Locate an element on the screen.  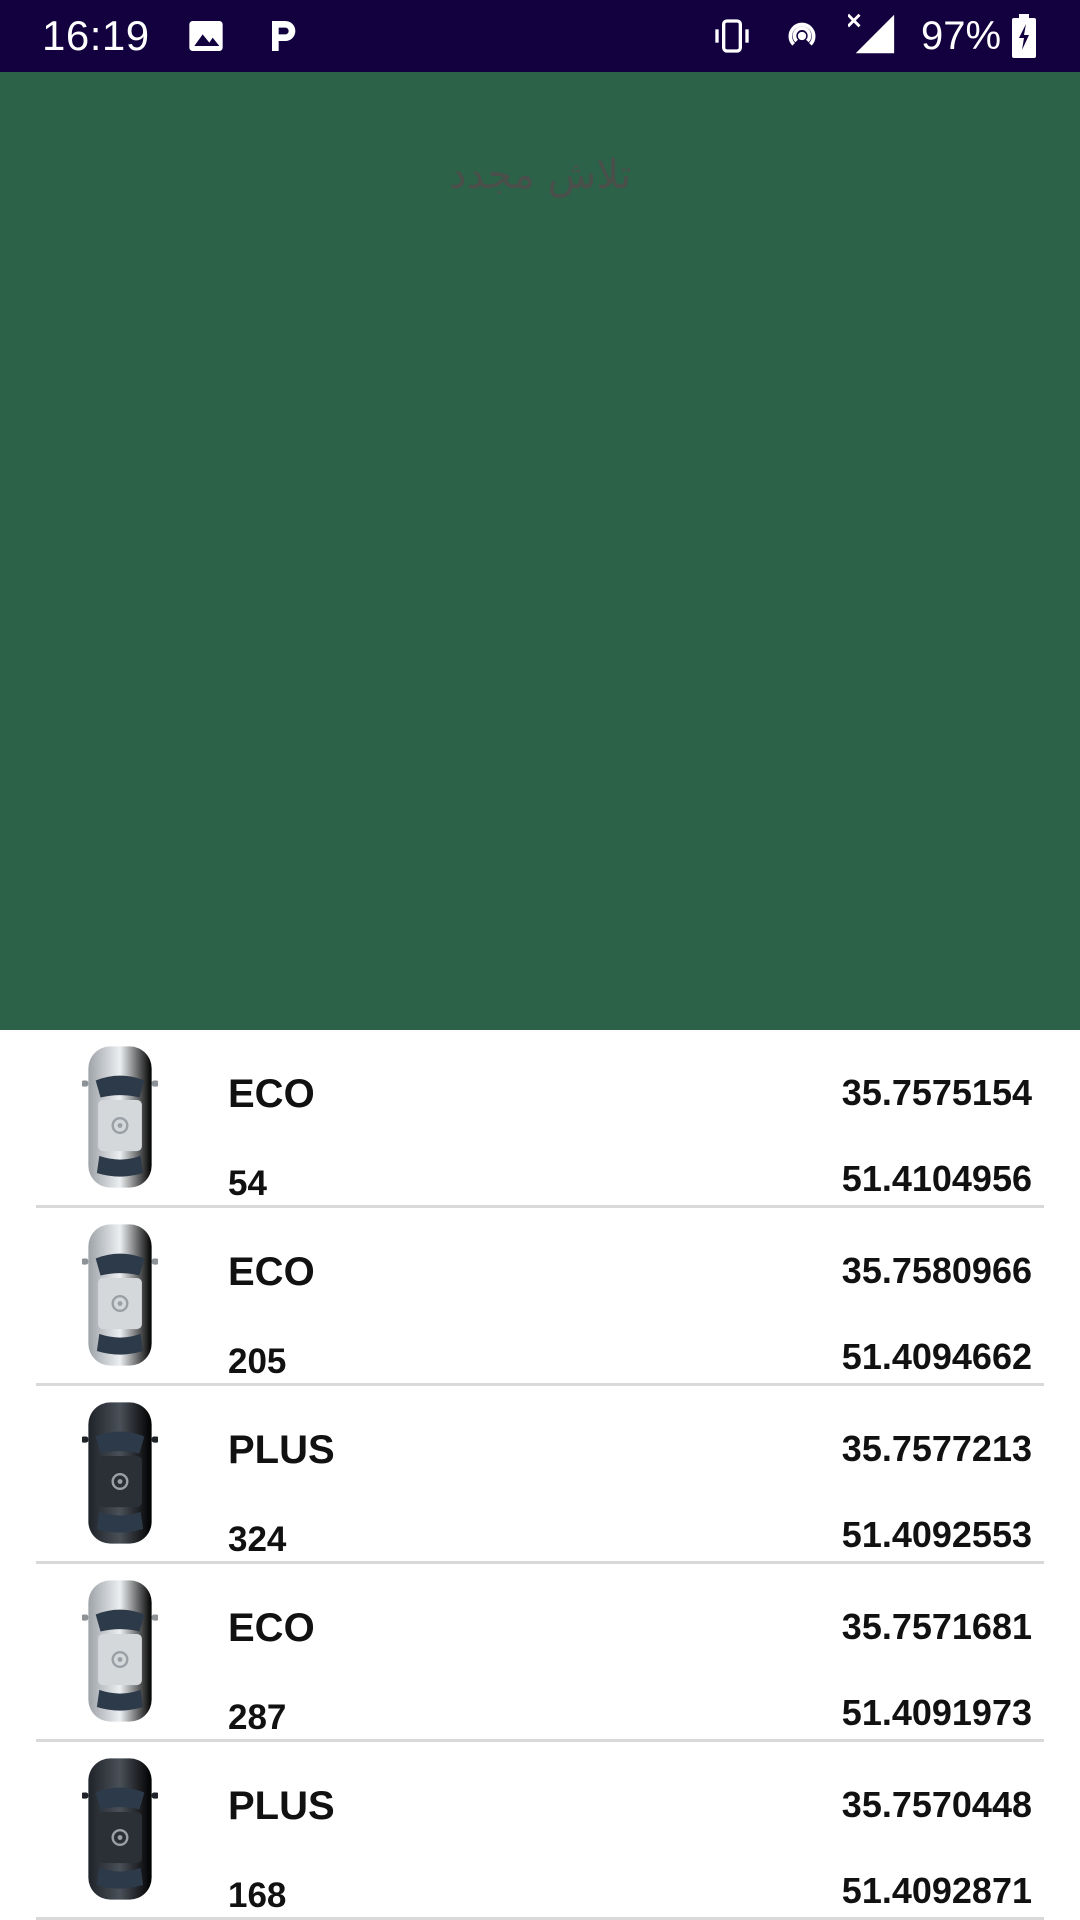
car-list-item: ECO 287 35.7571681 51.4091973 is located at coordinates (540, 1653).